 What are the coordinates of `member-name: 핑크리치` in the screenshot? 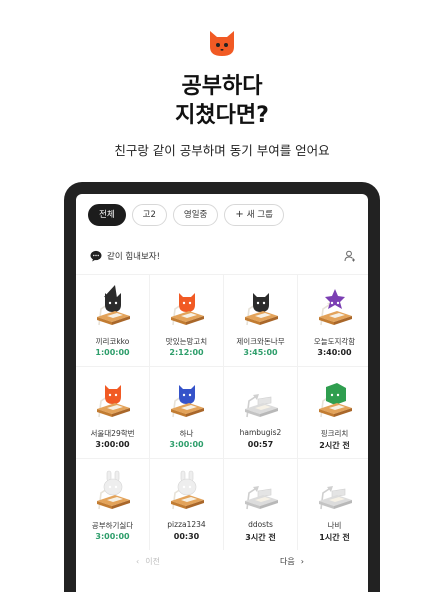 It's located at (334, 433).